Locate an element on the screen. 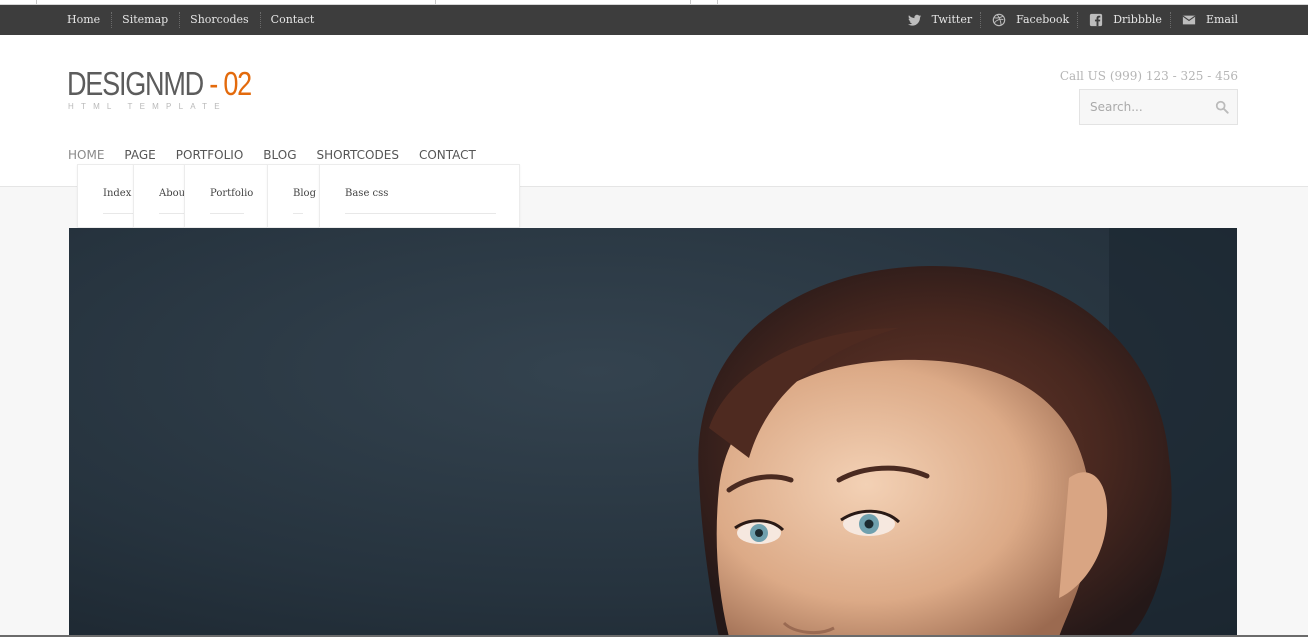 The image size is (1308, 637). social-links: Twitter Facebook Dribbble Email is located at coordinates (1063, 20).